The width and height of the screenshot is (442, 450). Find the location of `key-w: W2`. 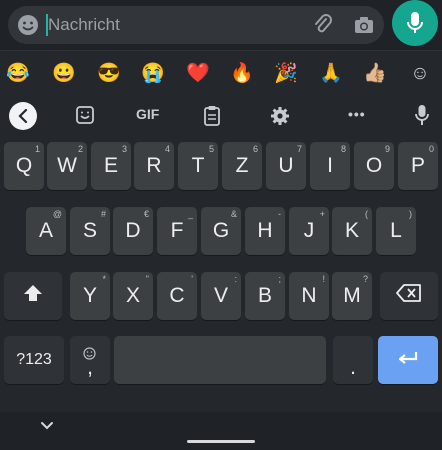

key-w: W2 is located at coordinates (67, 166).